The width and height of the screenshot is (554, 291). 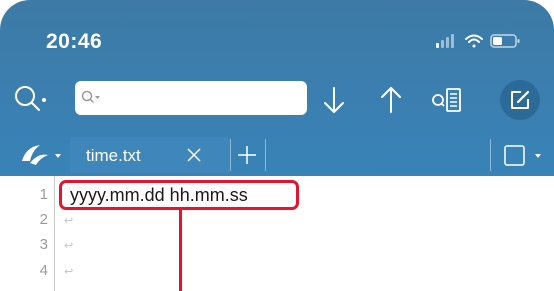 I want to click on search-icon, so click(x=30, y=102).